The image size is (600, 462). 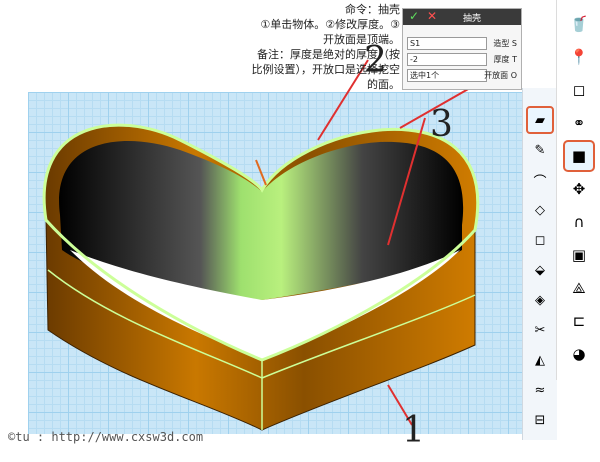 What do you see at coordinates (540, 420) in the screenshot?
I see `plane-icon: ⊟` at bounding box center [540, 420].